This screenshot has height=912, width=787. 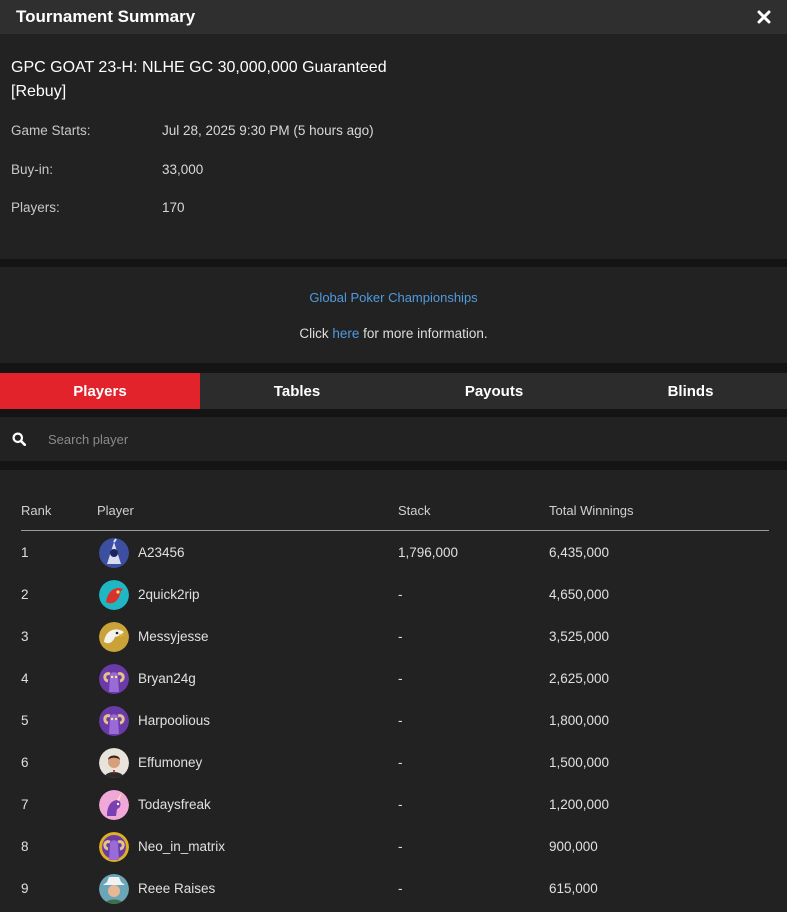 What do you see at coordinates (690, 391) in the screenshot?
I see `tab-blinds: Blinds` at bounding box center [690, 391].